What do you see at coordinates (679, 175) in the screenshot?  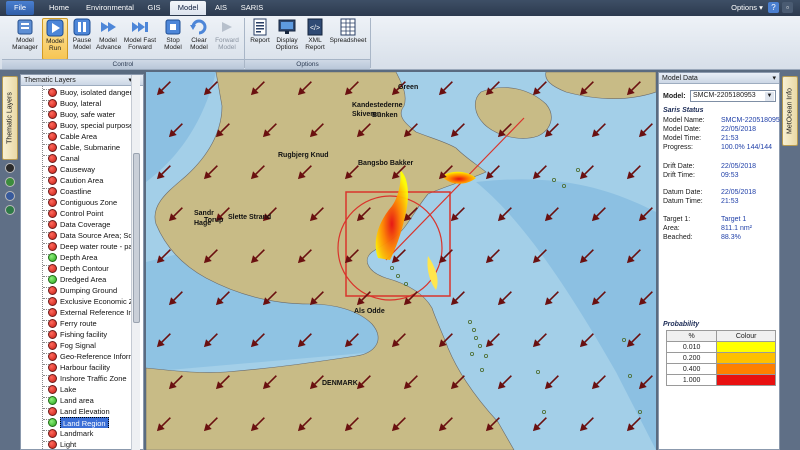 I see `status-key: Drift Time:` at bounding box center [679, 175].